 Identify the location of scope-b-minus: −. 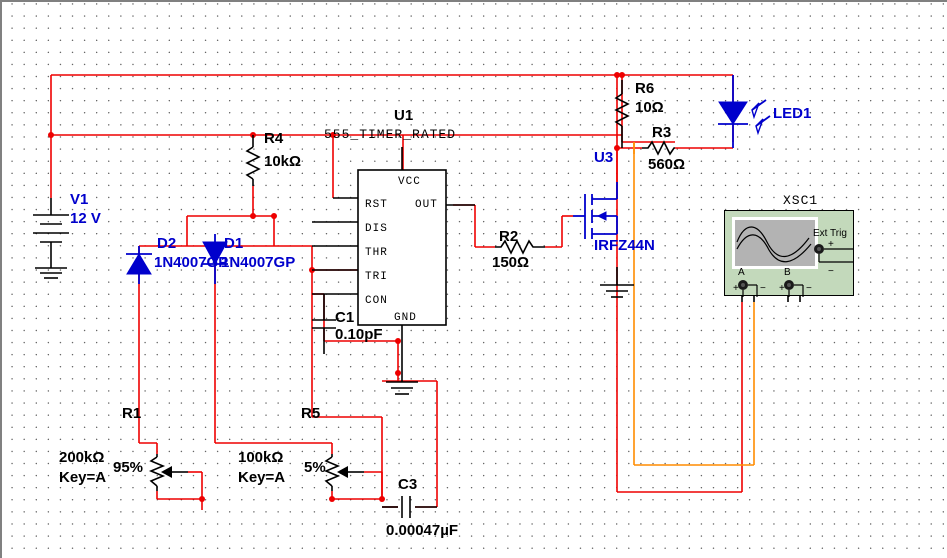
(809, 288).